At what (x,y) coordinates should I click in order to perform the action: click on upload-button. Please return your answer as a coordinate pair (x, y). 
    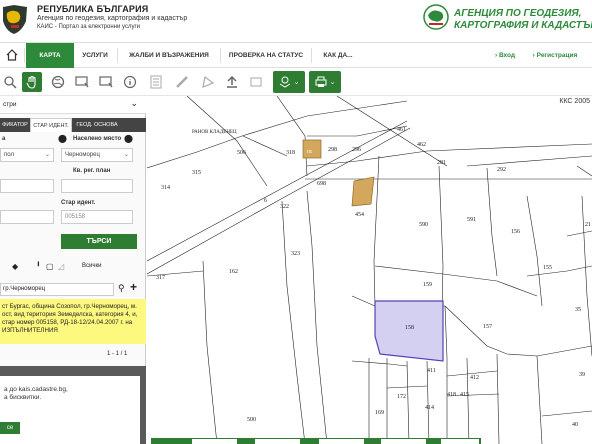
    Looking at the image, I should click on (232, 82).